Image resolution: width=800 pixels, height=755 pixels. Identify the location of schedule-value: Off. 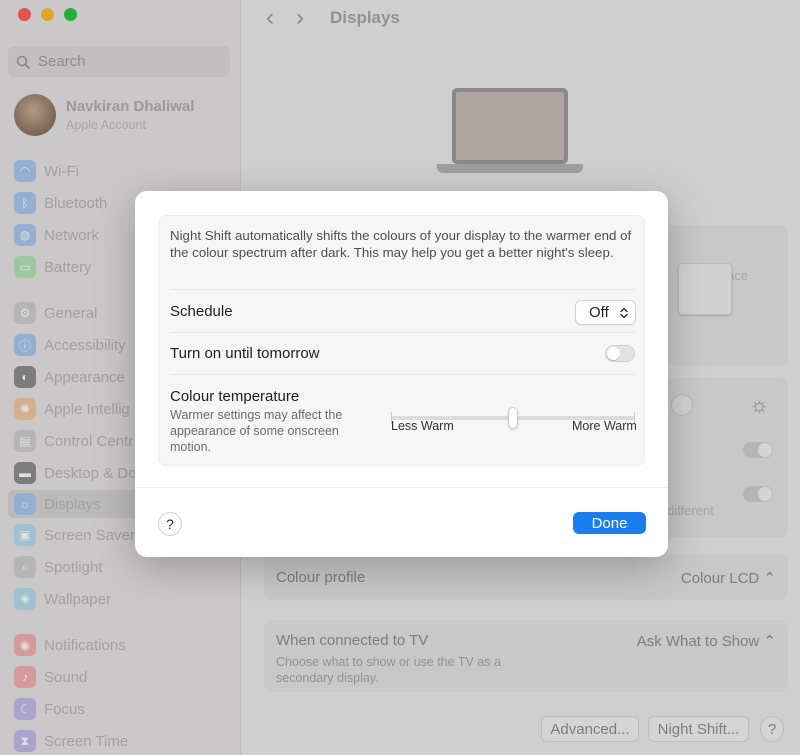
(599, 312).